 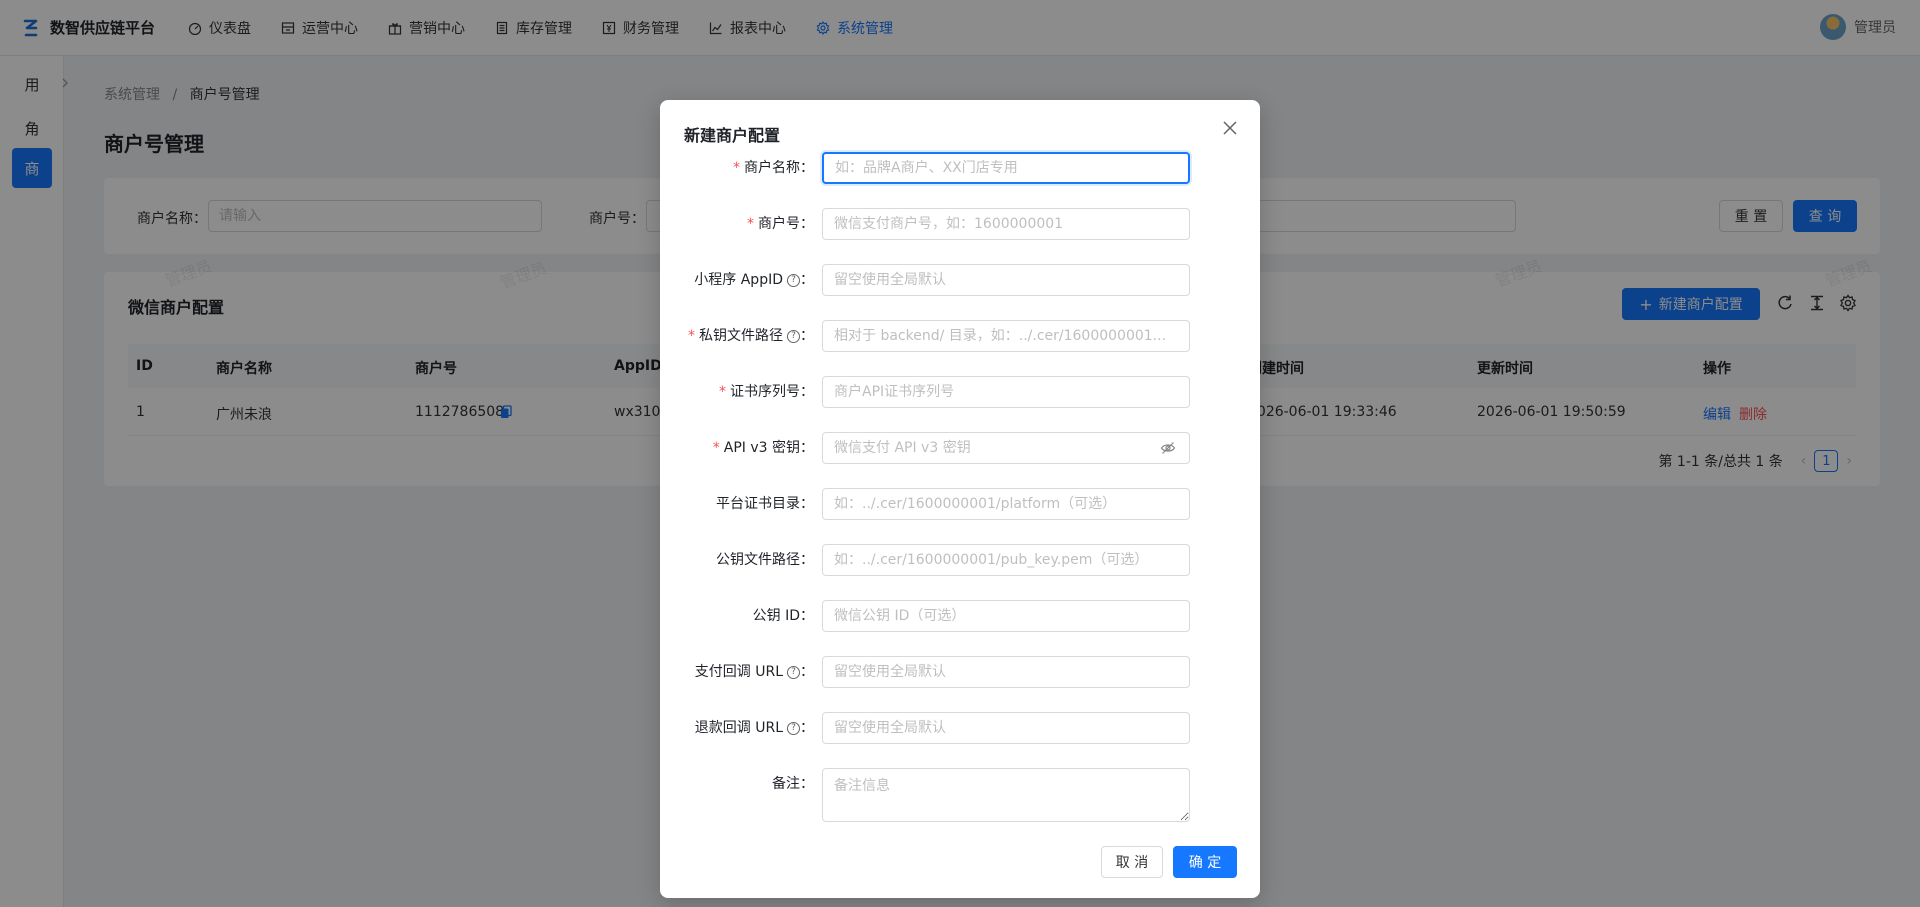 What do you see at coordinates (1006, 616) in the screenshot?
I see `public-key-id-field` at bounding box center [1006, 616].